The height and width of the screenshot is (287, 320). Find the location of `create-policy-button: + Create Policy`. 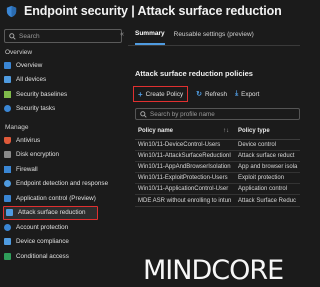

create-policy-button: + Create Policy is located at coordinates (161, 94).